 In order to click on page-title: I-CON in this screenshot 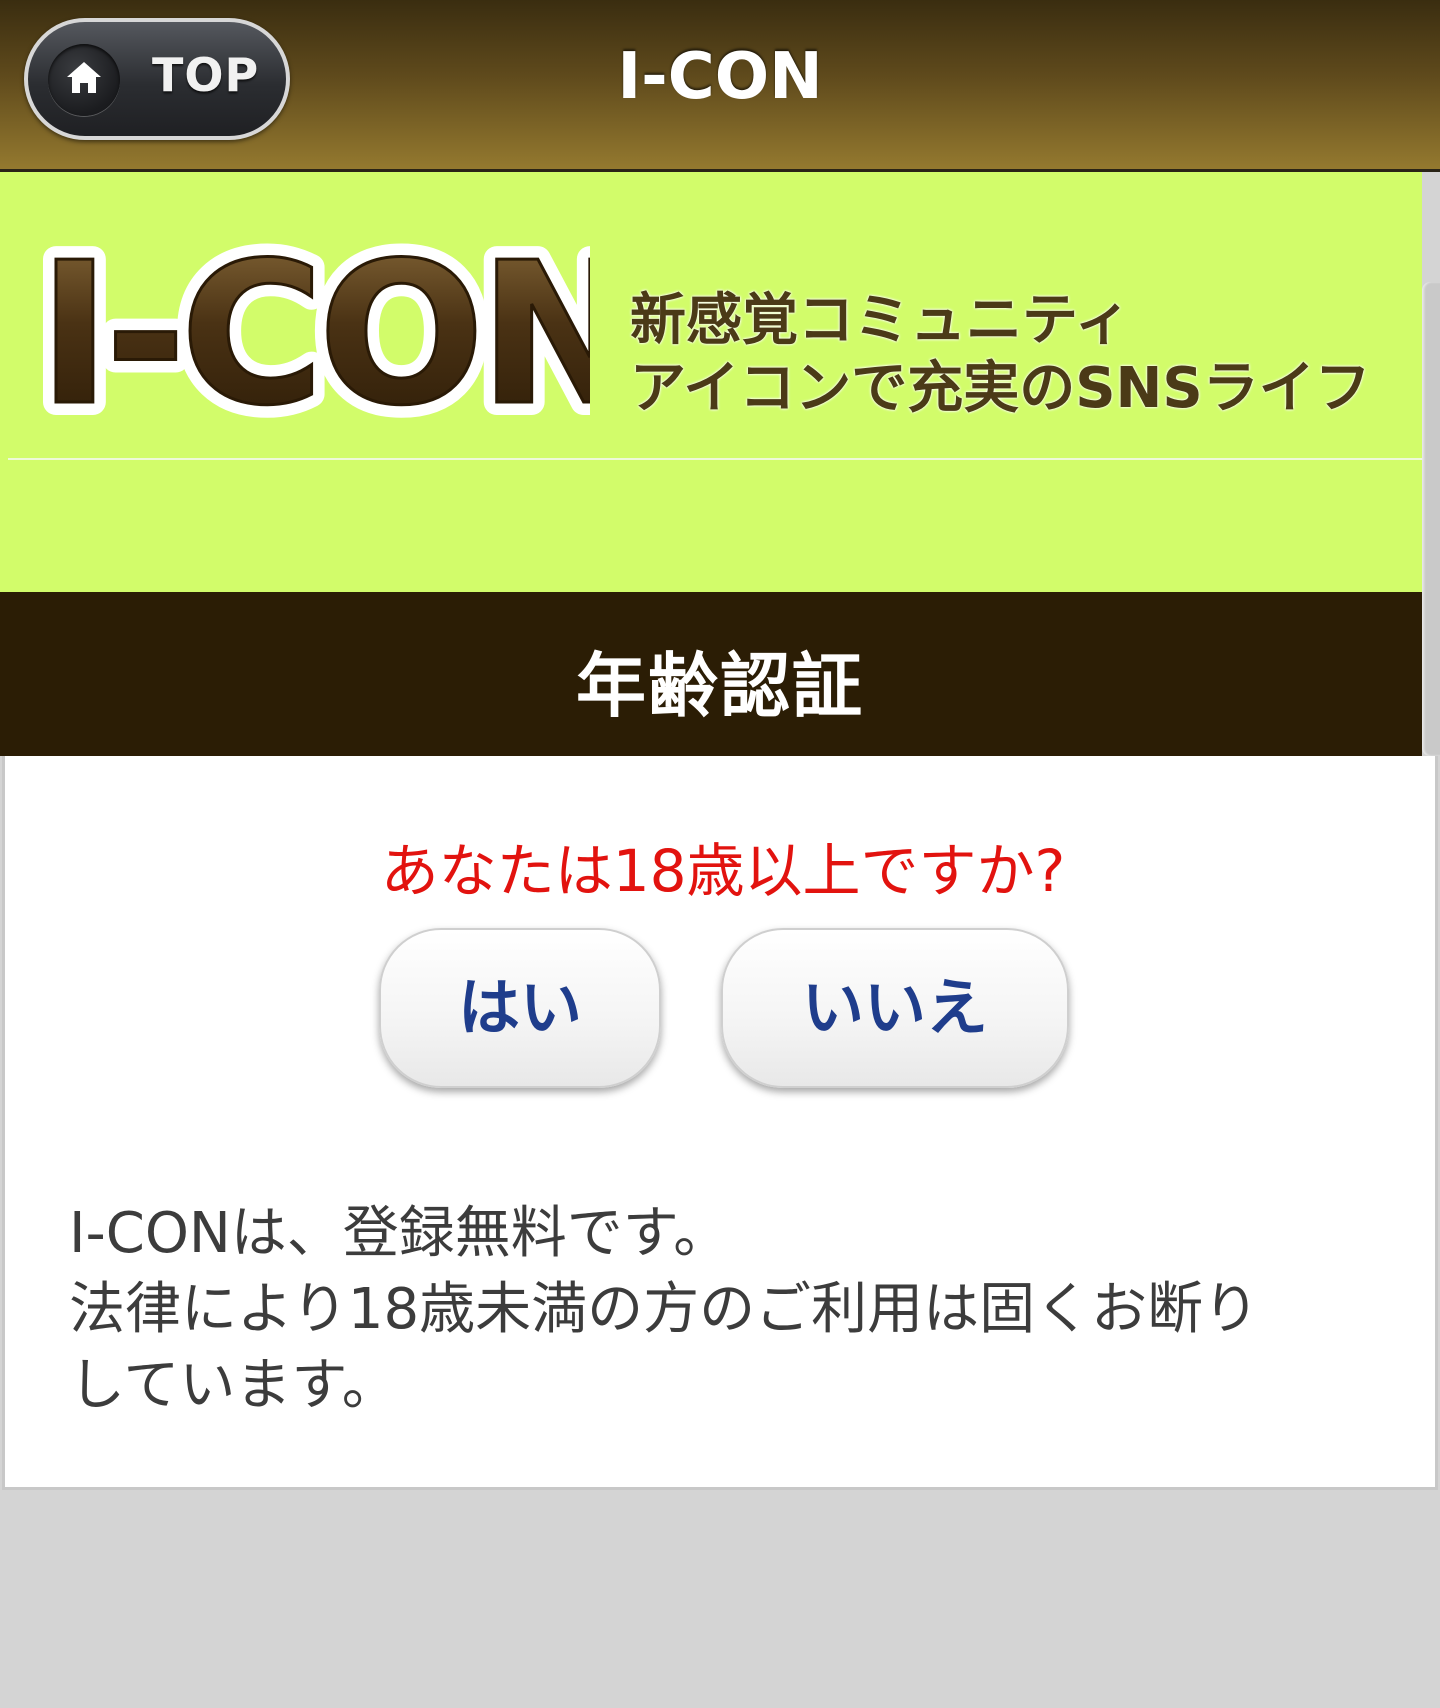, I will do `click(720, 77)`.